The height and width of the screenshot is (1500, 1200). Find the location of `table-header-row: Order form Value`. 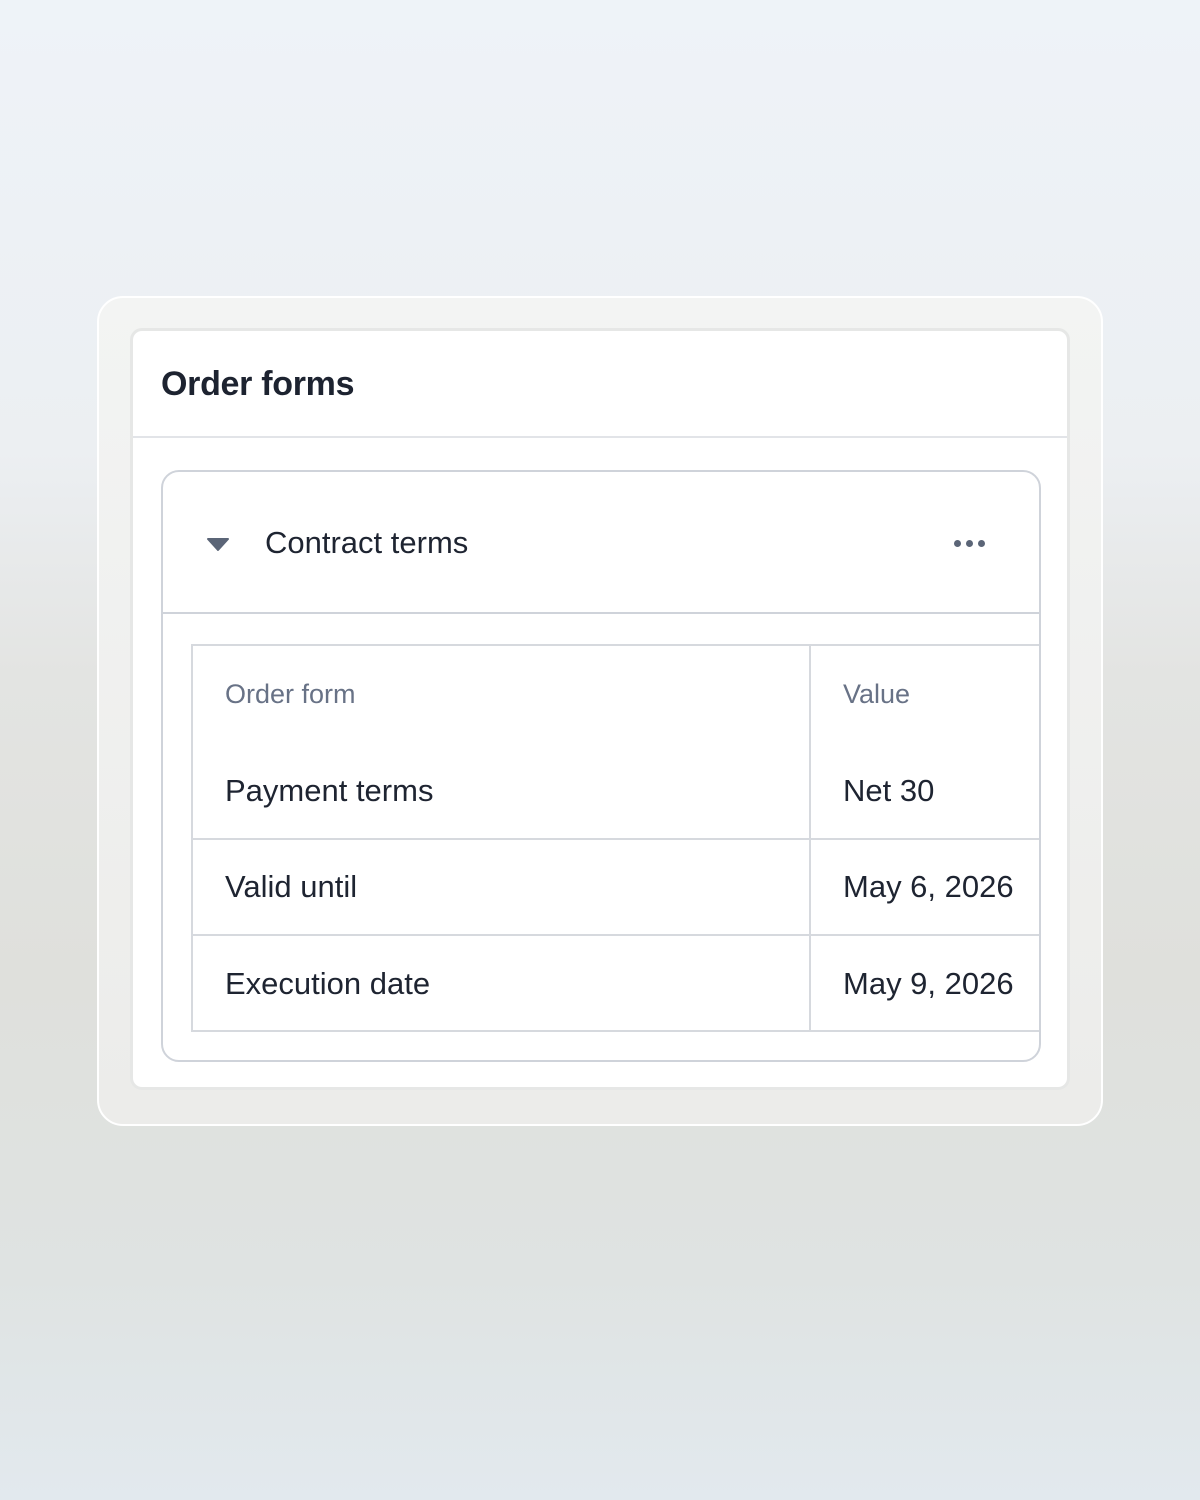

table-header-row: Order form Value is located at coordinates (616, 694).